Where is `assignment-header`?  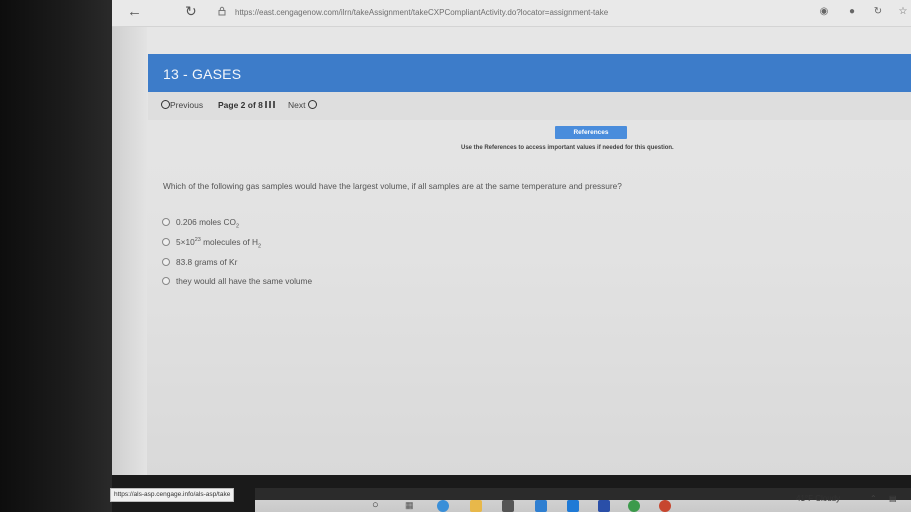 assignment-header is located at coordinates (529, 73).